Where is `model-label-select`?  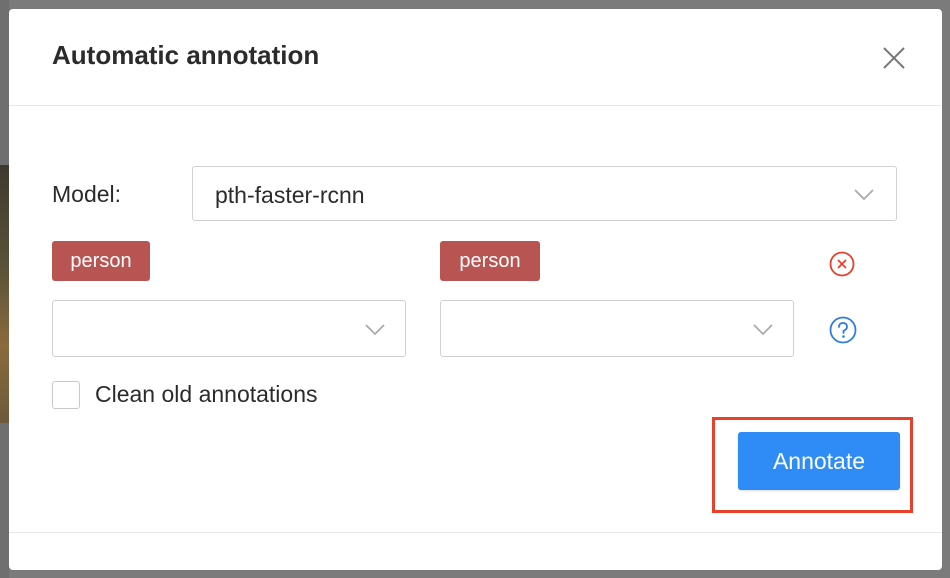 model-label-select is located at coordinates (229, 328).